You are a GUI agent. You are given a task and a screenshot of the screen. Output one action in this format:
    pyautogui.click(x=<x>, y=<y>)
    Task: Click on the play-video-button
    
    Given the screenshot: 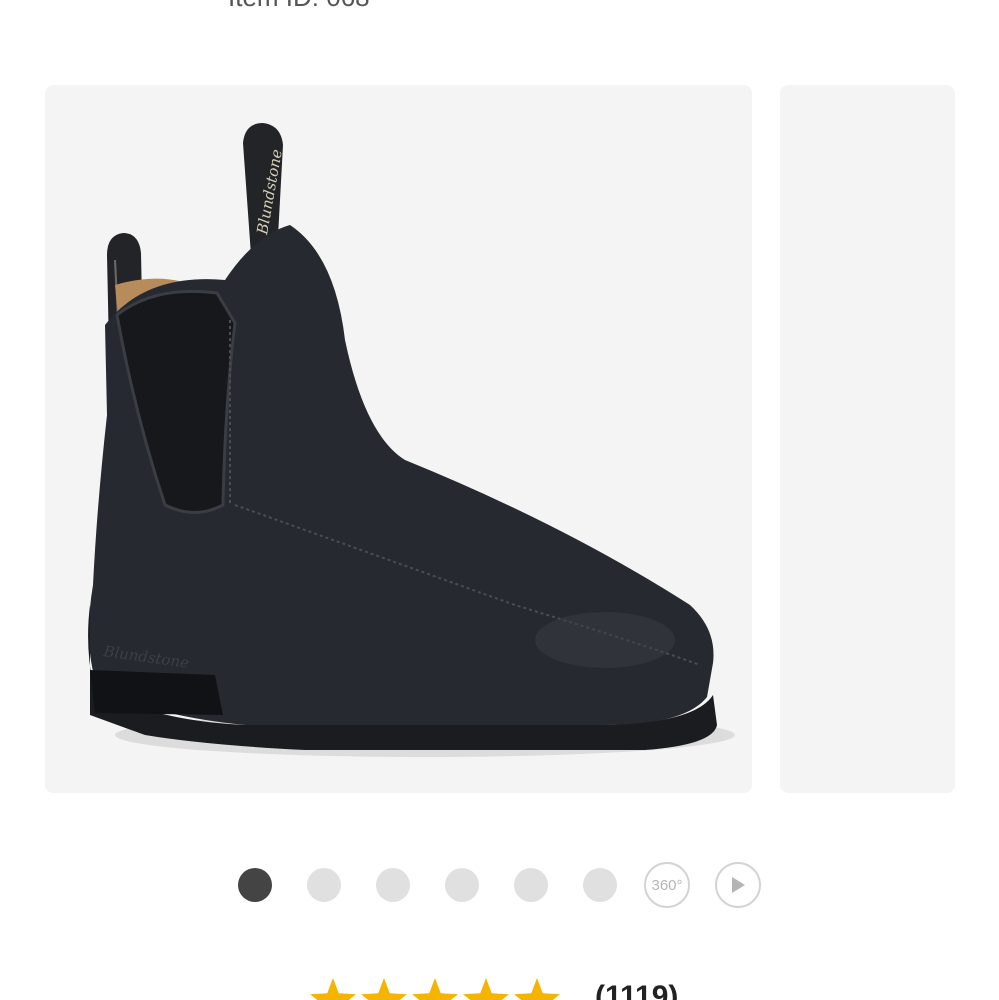 What is the action you would take?
    pyautogui.click(x=738, y=885)
    